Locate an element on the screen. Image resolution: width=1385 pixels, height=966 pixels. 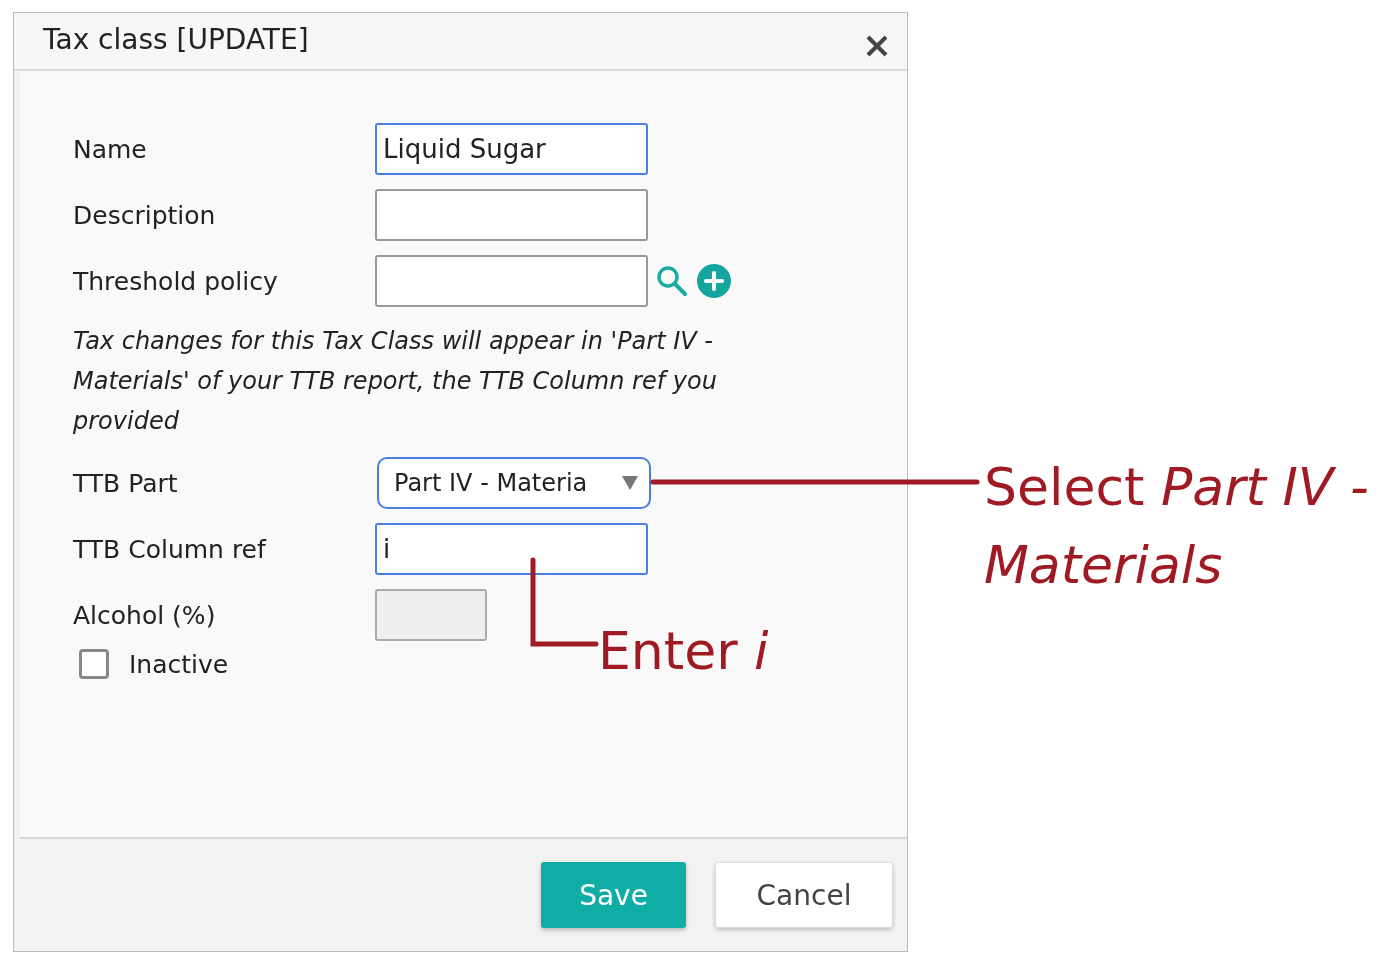
checkbox is located at coordinates (94, 664).